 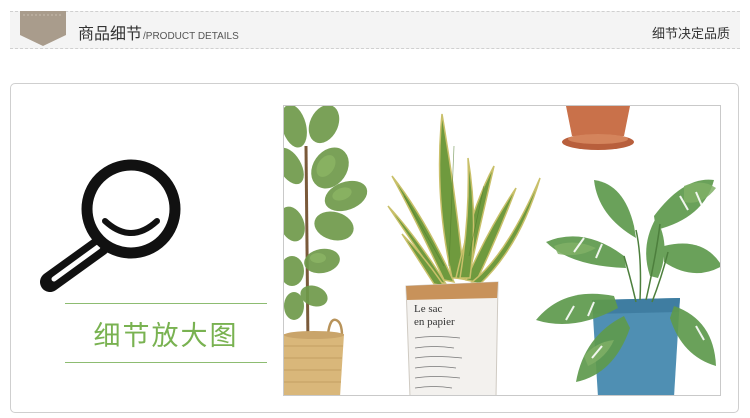 What do you see at coordinates (690, 34) in the screenshot?
I see `header-slogan: 细节决定品质` at bounding box center [690, 34].